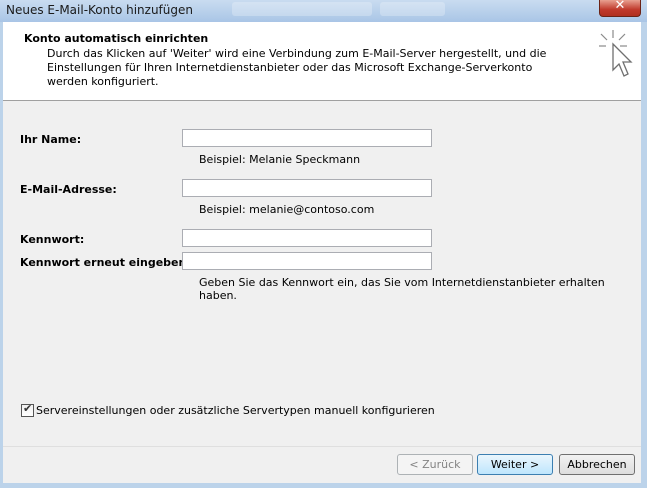 The height and width of the screenshot is (488, 647). What do you see at coordinates (287, 209) in the screenshot?
I see `email-hint: Beispiel: melanie@contoso.com` at bounding box center [287, 209].